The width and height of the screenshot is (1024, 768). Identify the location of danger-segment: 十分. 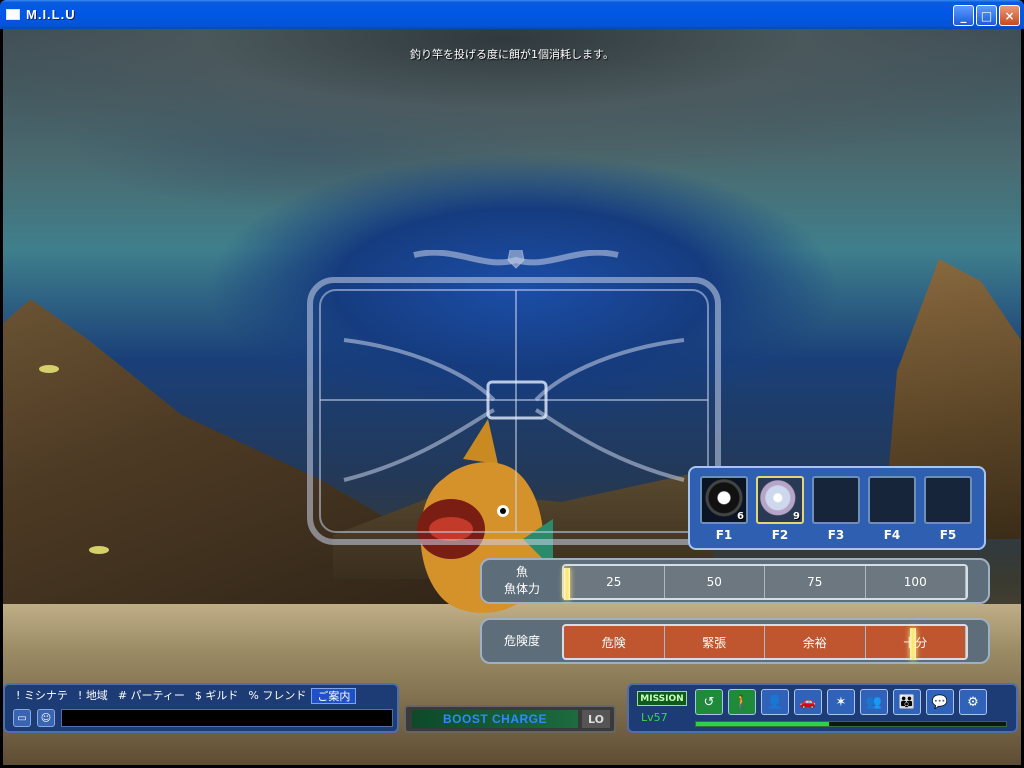
(916, 642).